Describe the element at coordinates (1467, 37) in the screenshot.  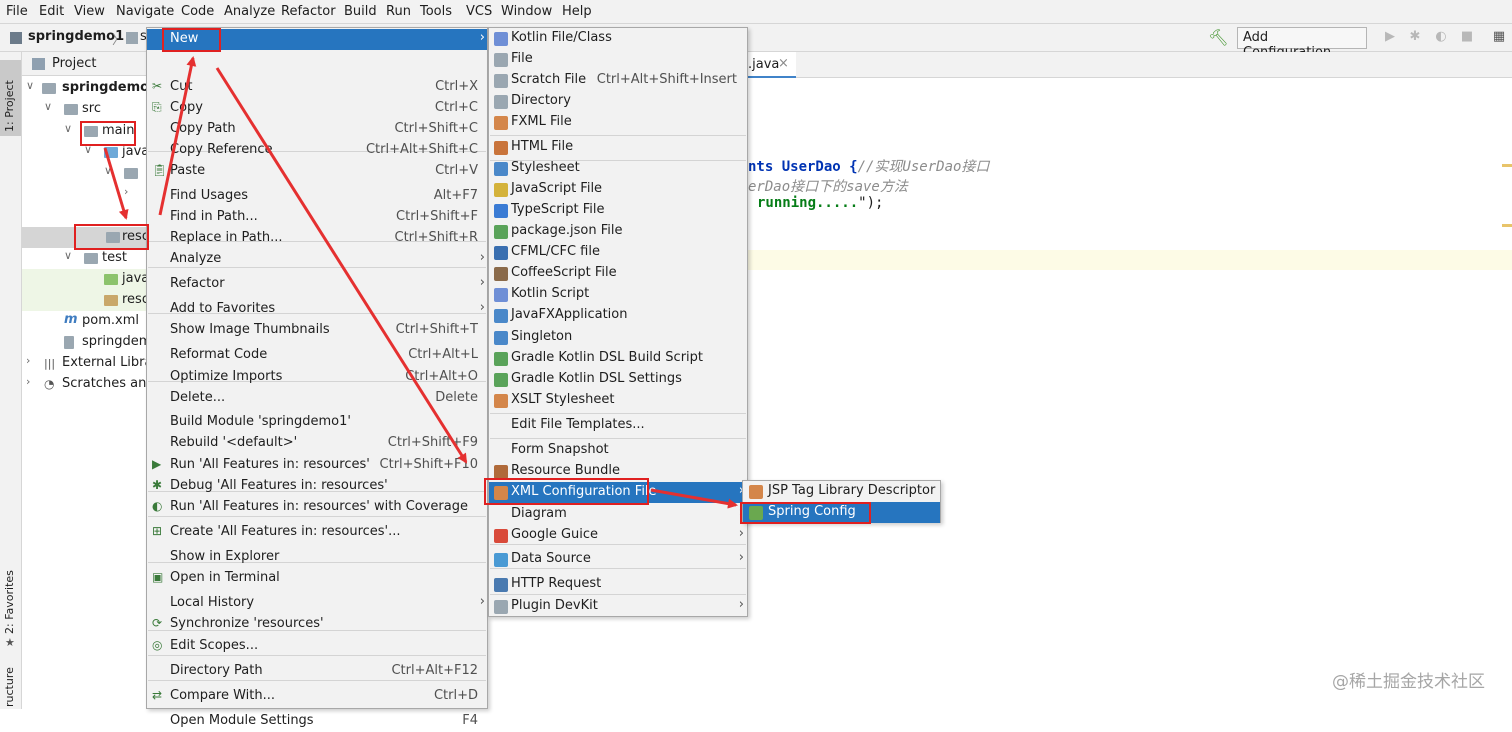
I see `stop-icon: ■` at that location.